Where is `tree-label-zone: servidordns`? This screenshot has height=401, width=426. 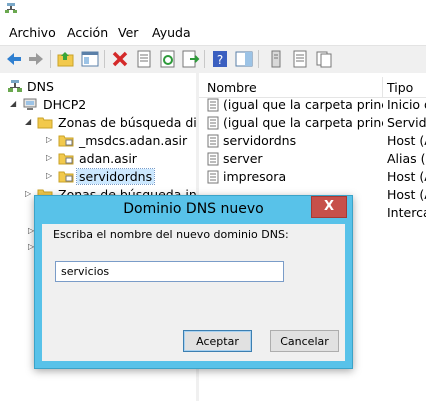 tree-label-zone: servidordns is located at coordinates (115, 176).